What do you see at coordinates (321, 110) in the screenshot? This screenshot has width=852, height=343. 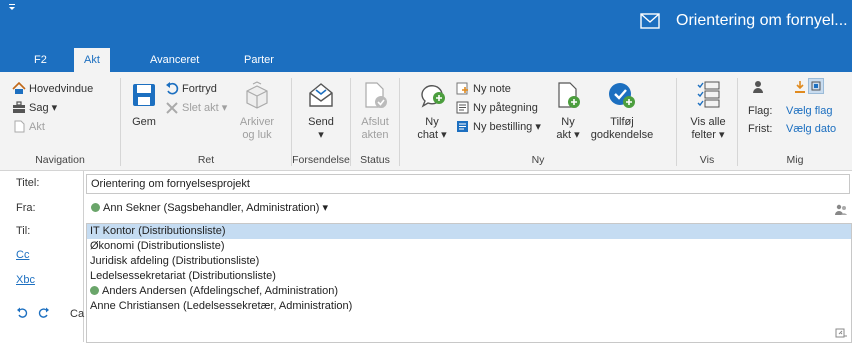 I see `send-button: Send ▾` at bounding box center [321, 110].